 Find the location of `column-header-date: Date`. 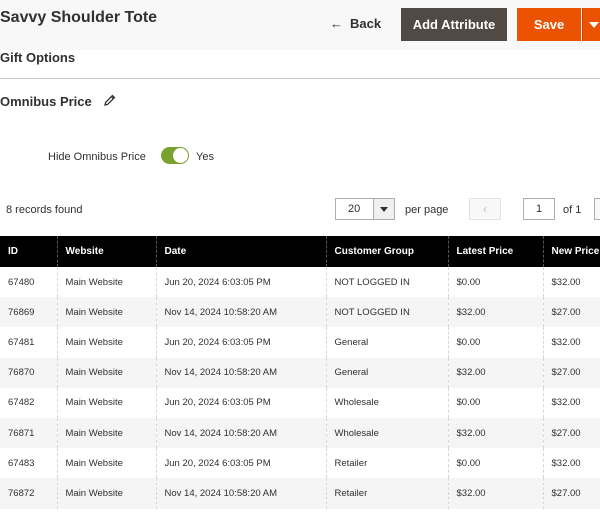

column-header-date: Date is located at coordinates (241, 251).